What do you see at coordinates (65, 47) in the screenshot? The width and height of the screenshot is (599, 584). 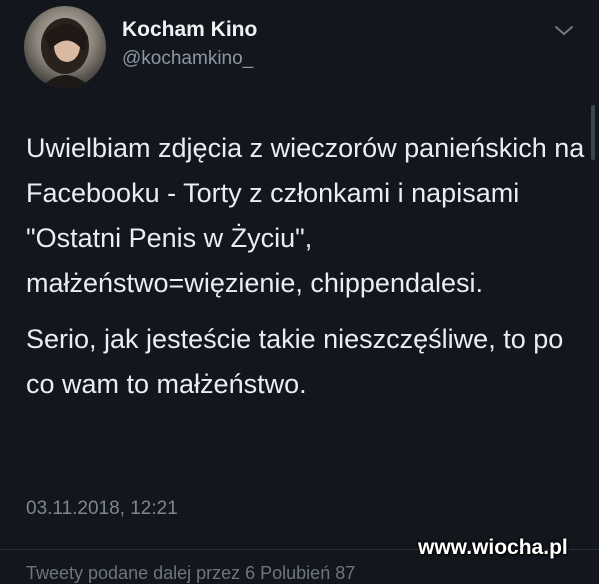 I see `avatar` at bounding box center [65, 47].